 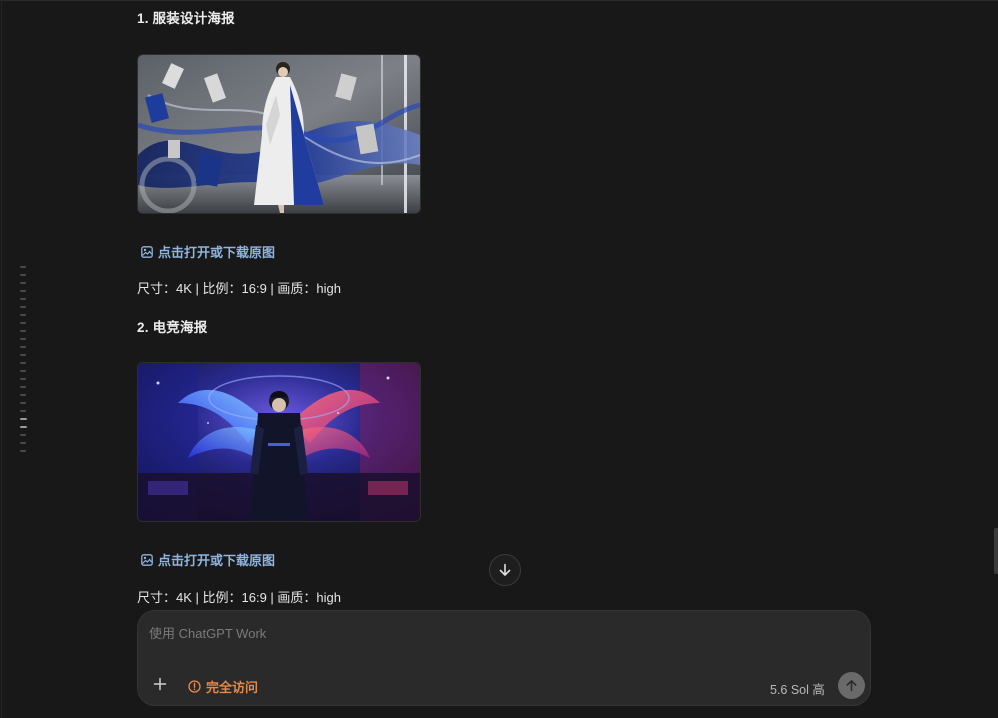 What do you see at coordinates (232, 687) in the screenshot?
I see `full-access-label: 完全访问` at bounding box center [232, 687].